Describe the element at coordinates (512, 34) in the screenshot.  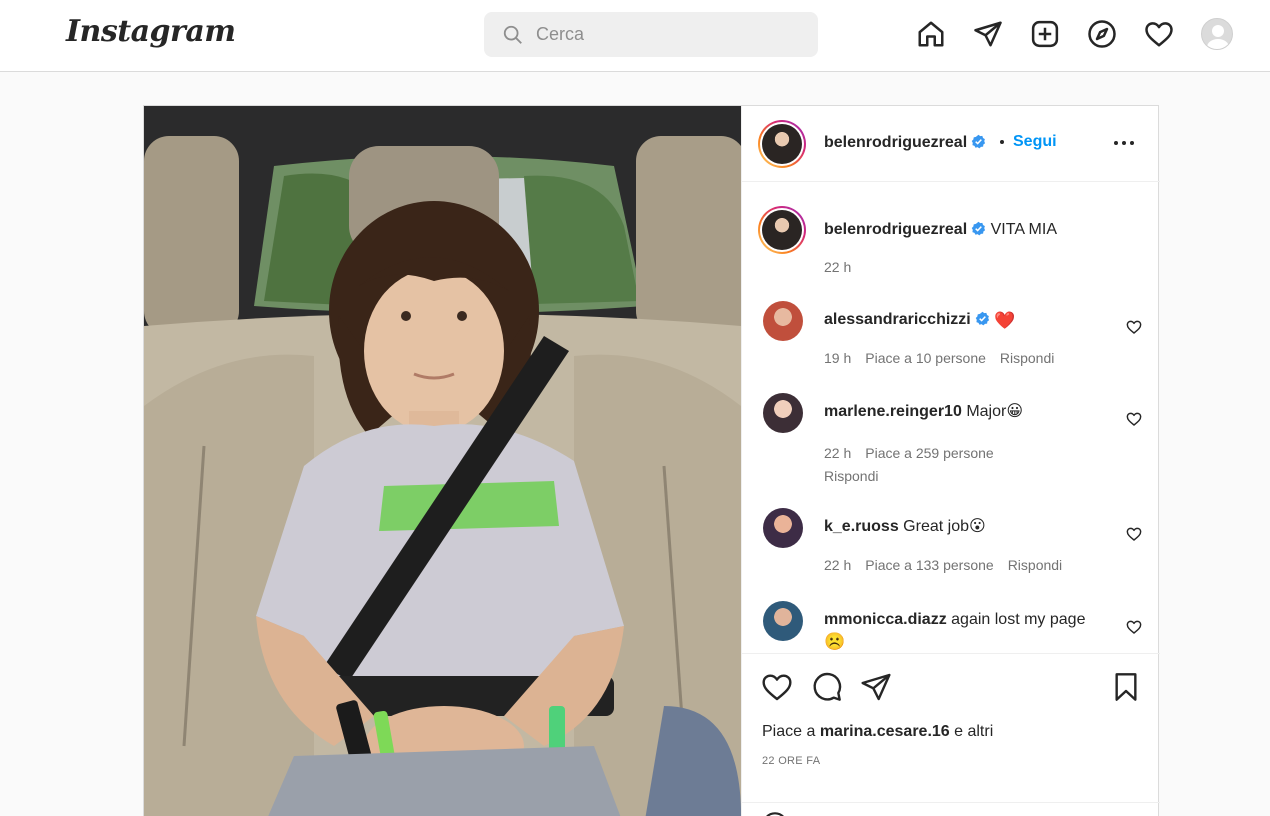
I see `search-icon` at that location.